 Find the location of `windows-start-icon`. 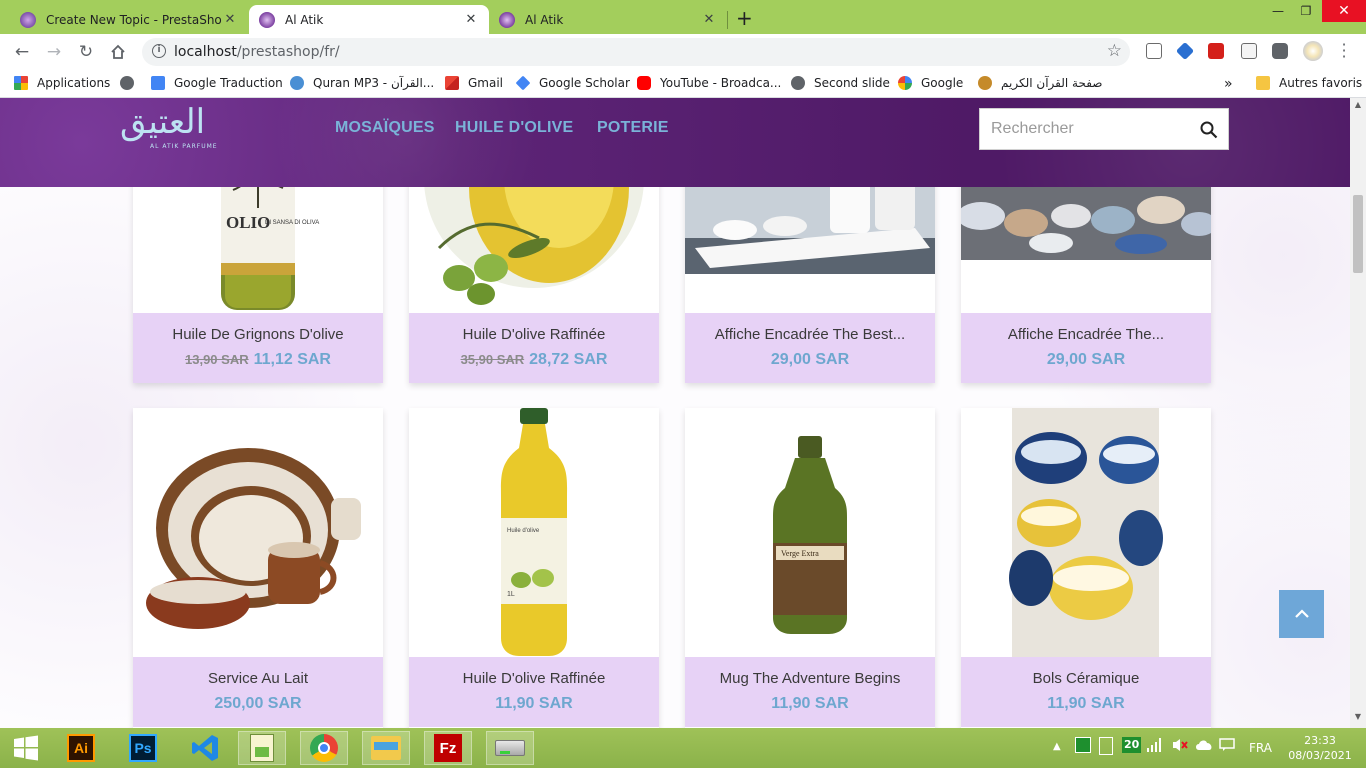

windows-start-icon is located at coordinates (26, 748).